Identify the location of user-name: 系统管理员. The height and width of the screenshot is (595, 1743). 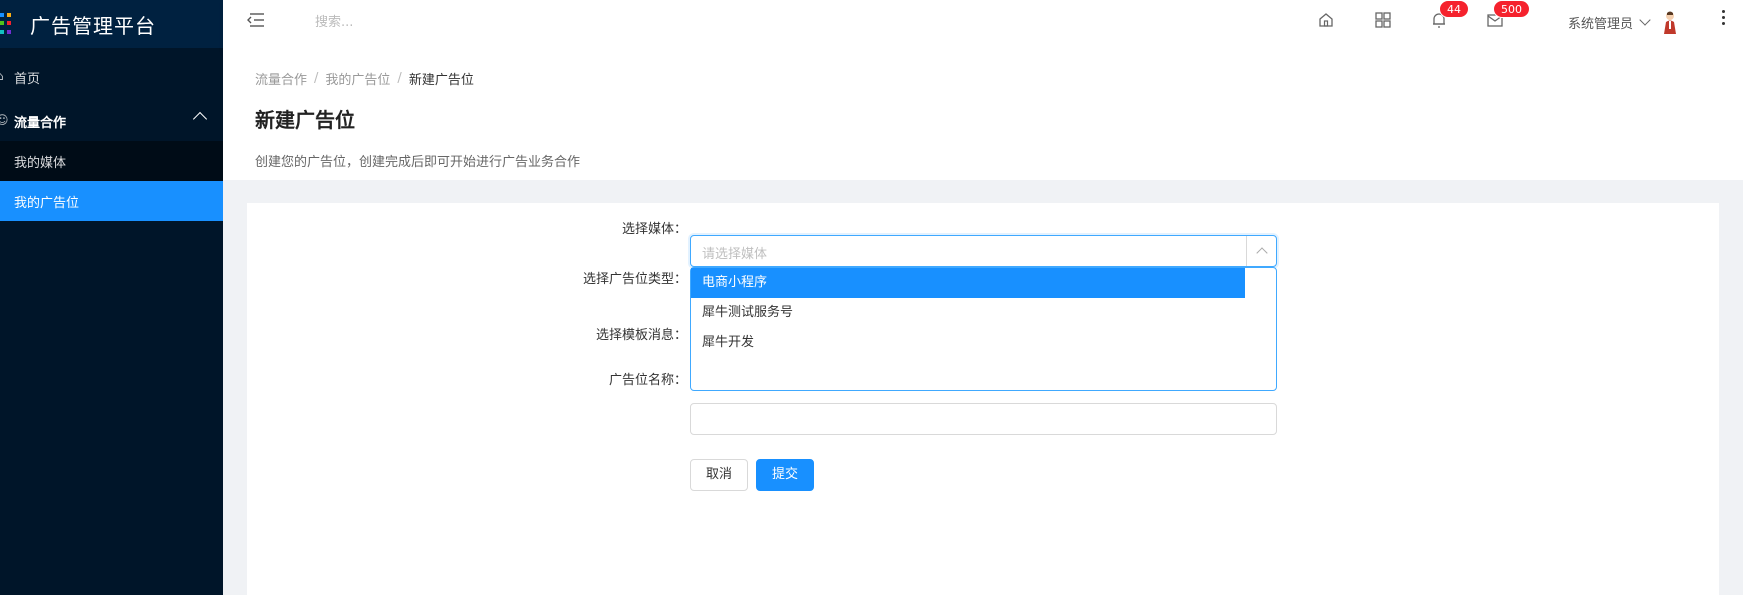
(1601, 24).